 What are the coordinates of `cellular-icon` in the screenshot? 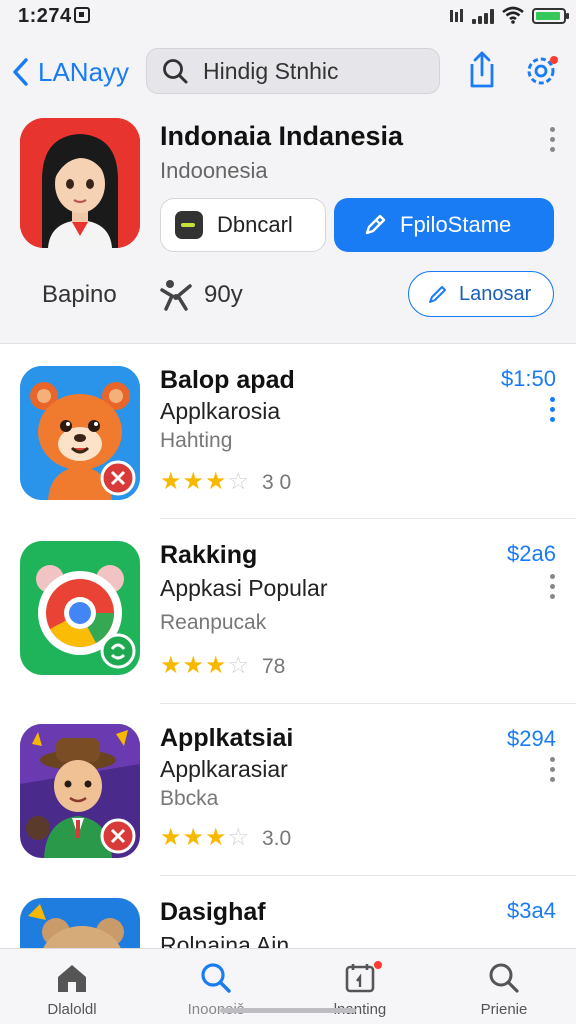 It's located at (485, 16).